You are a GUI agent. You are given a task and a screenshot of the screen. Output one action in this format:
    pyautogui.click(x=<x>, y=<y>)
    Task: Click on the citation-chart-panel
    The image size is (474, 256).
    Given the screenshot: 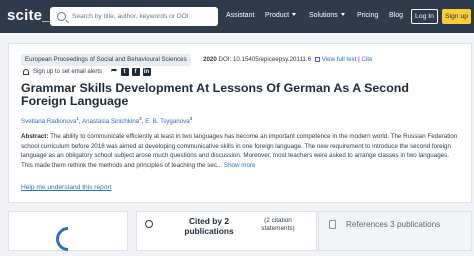 What is the action you would take?
    pyautogui.click(x=68, y=233)
    